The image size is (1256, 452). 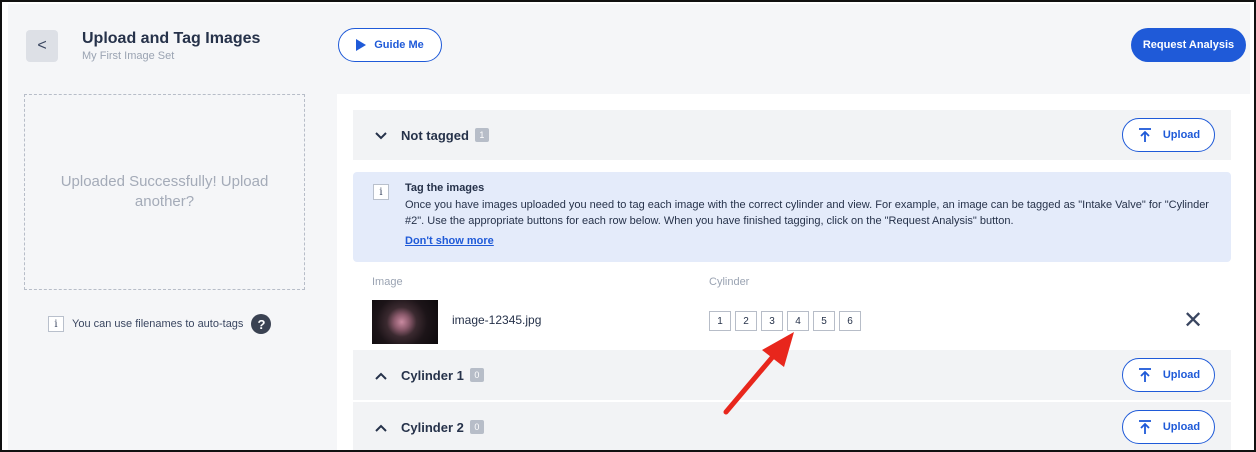 I want to click on request-analysis-button: Request Analysis, so click(x=1188, y=45).